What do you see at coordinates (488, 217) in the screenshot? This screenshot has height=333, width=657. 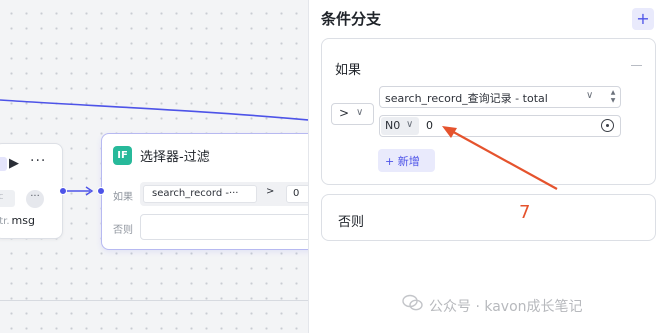 I see `else-branch-card: 否则` at bounding box center [488, 217].